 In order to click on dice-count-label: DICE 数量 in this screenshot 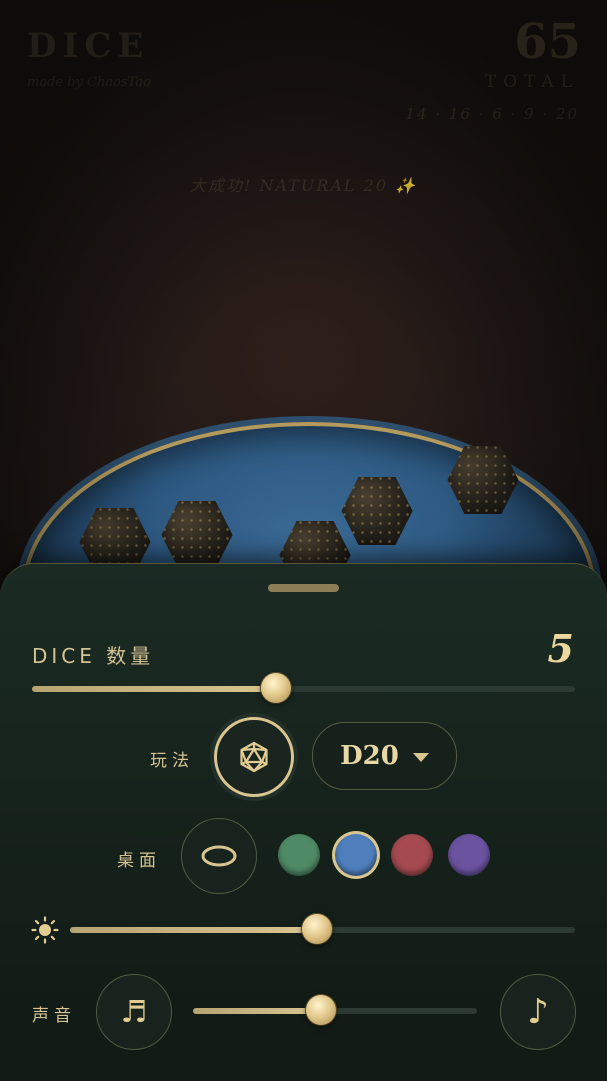, I will do `click(93, 656)`.